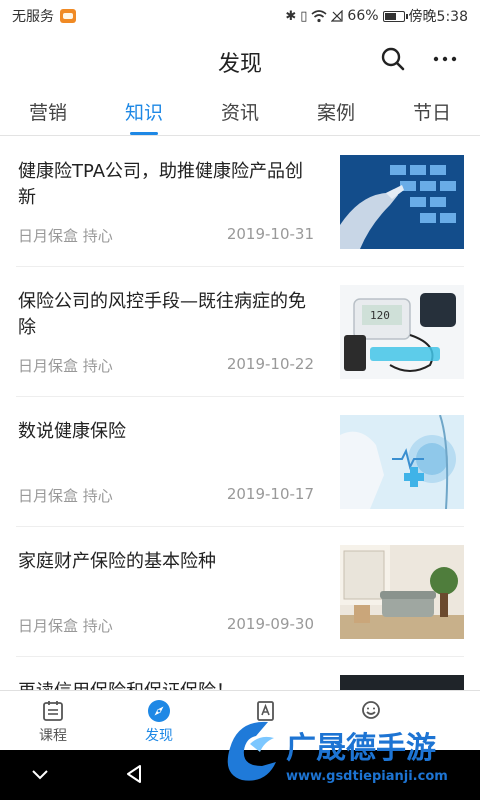 The image size is (480, 800). Describe the element at coordinates (361, 748) in the screenshot. I see `watermark-brand: 广晟德手游` at that location.